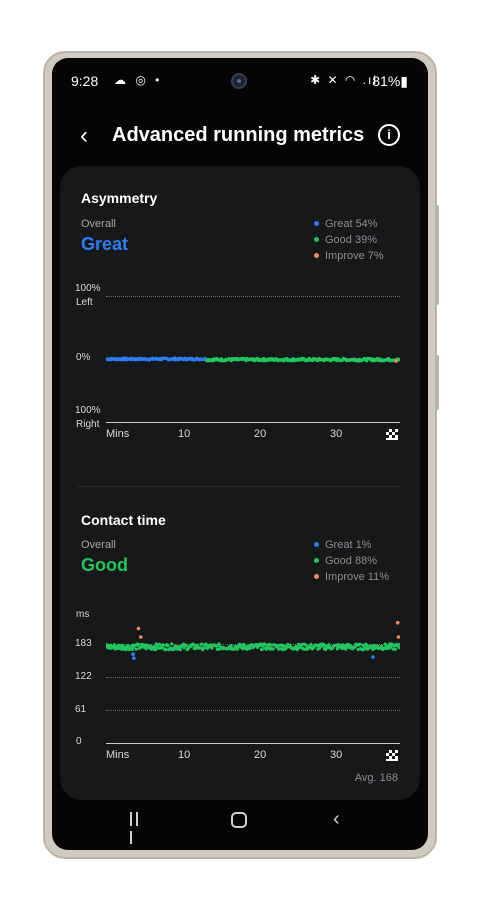 This screenshot has height=910, width=480. I want to click on y-tick-61: 61, so click(81, 709).